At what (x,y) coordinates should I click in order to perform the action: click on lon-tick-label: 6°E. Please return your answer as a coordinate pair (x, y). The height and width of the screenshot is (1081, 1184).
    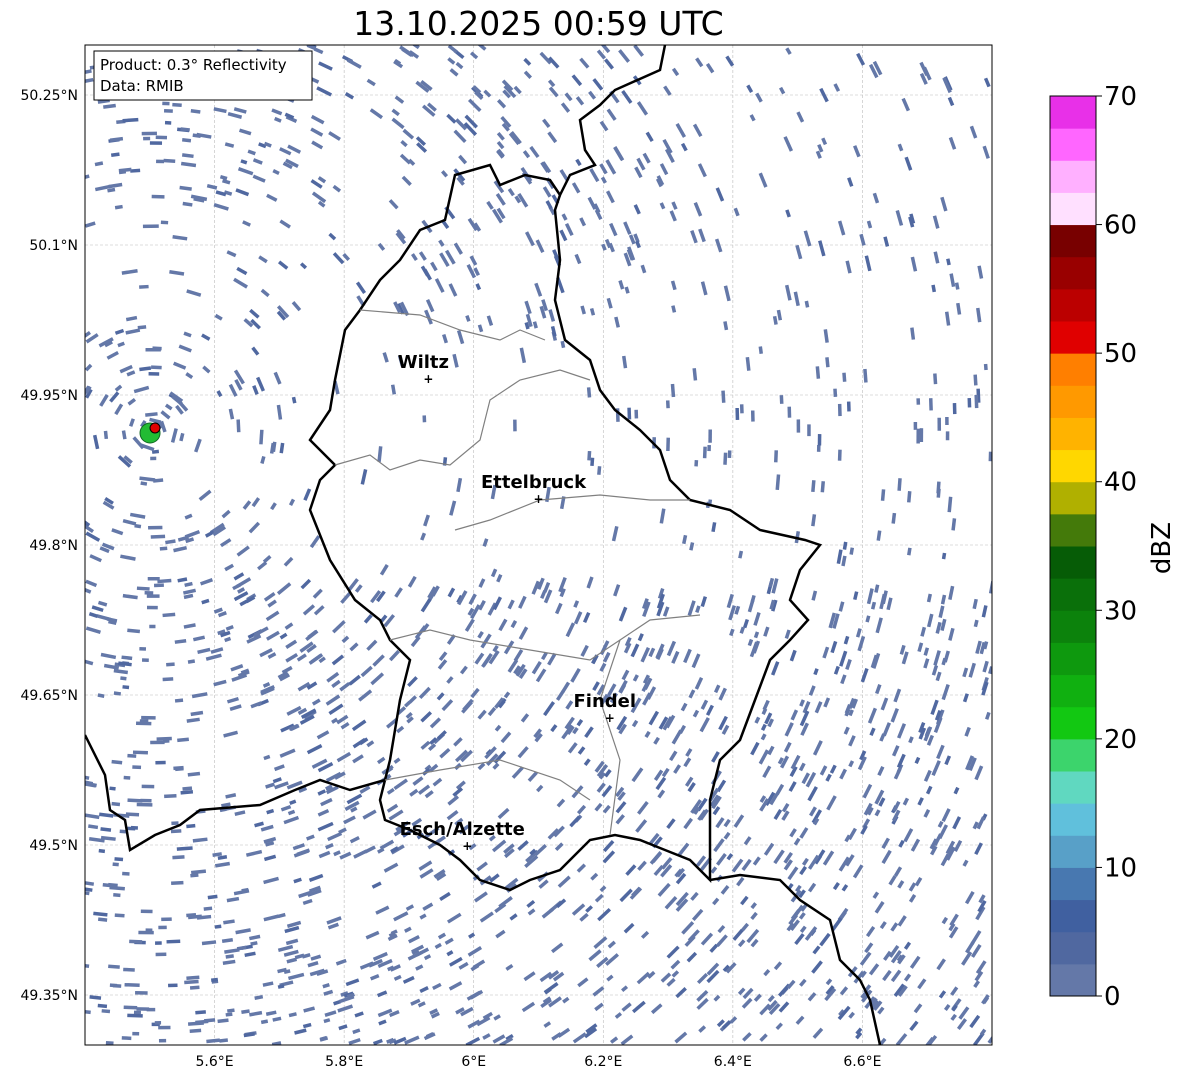
    Looking at the image, I should click on (473, 1062).